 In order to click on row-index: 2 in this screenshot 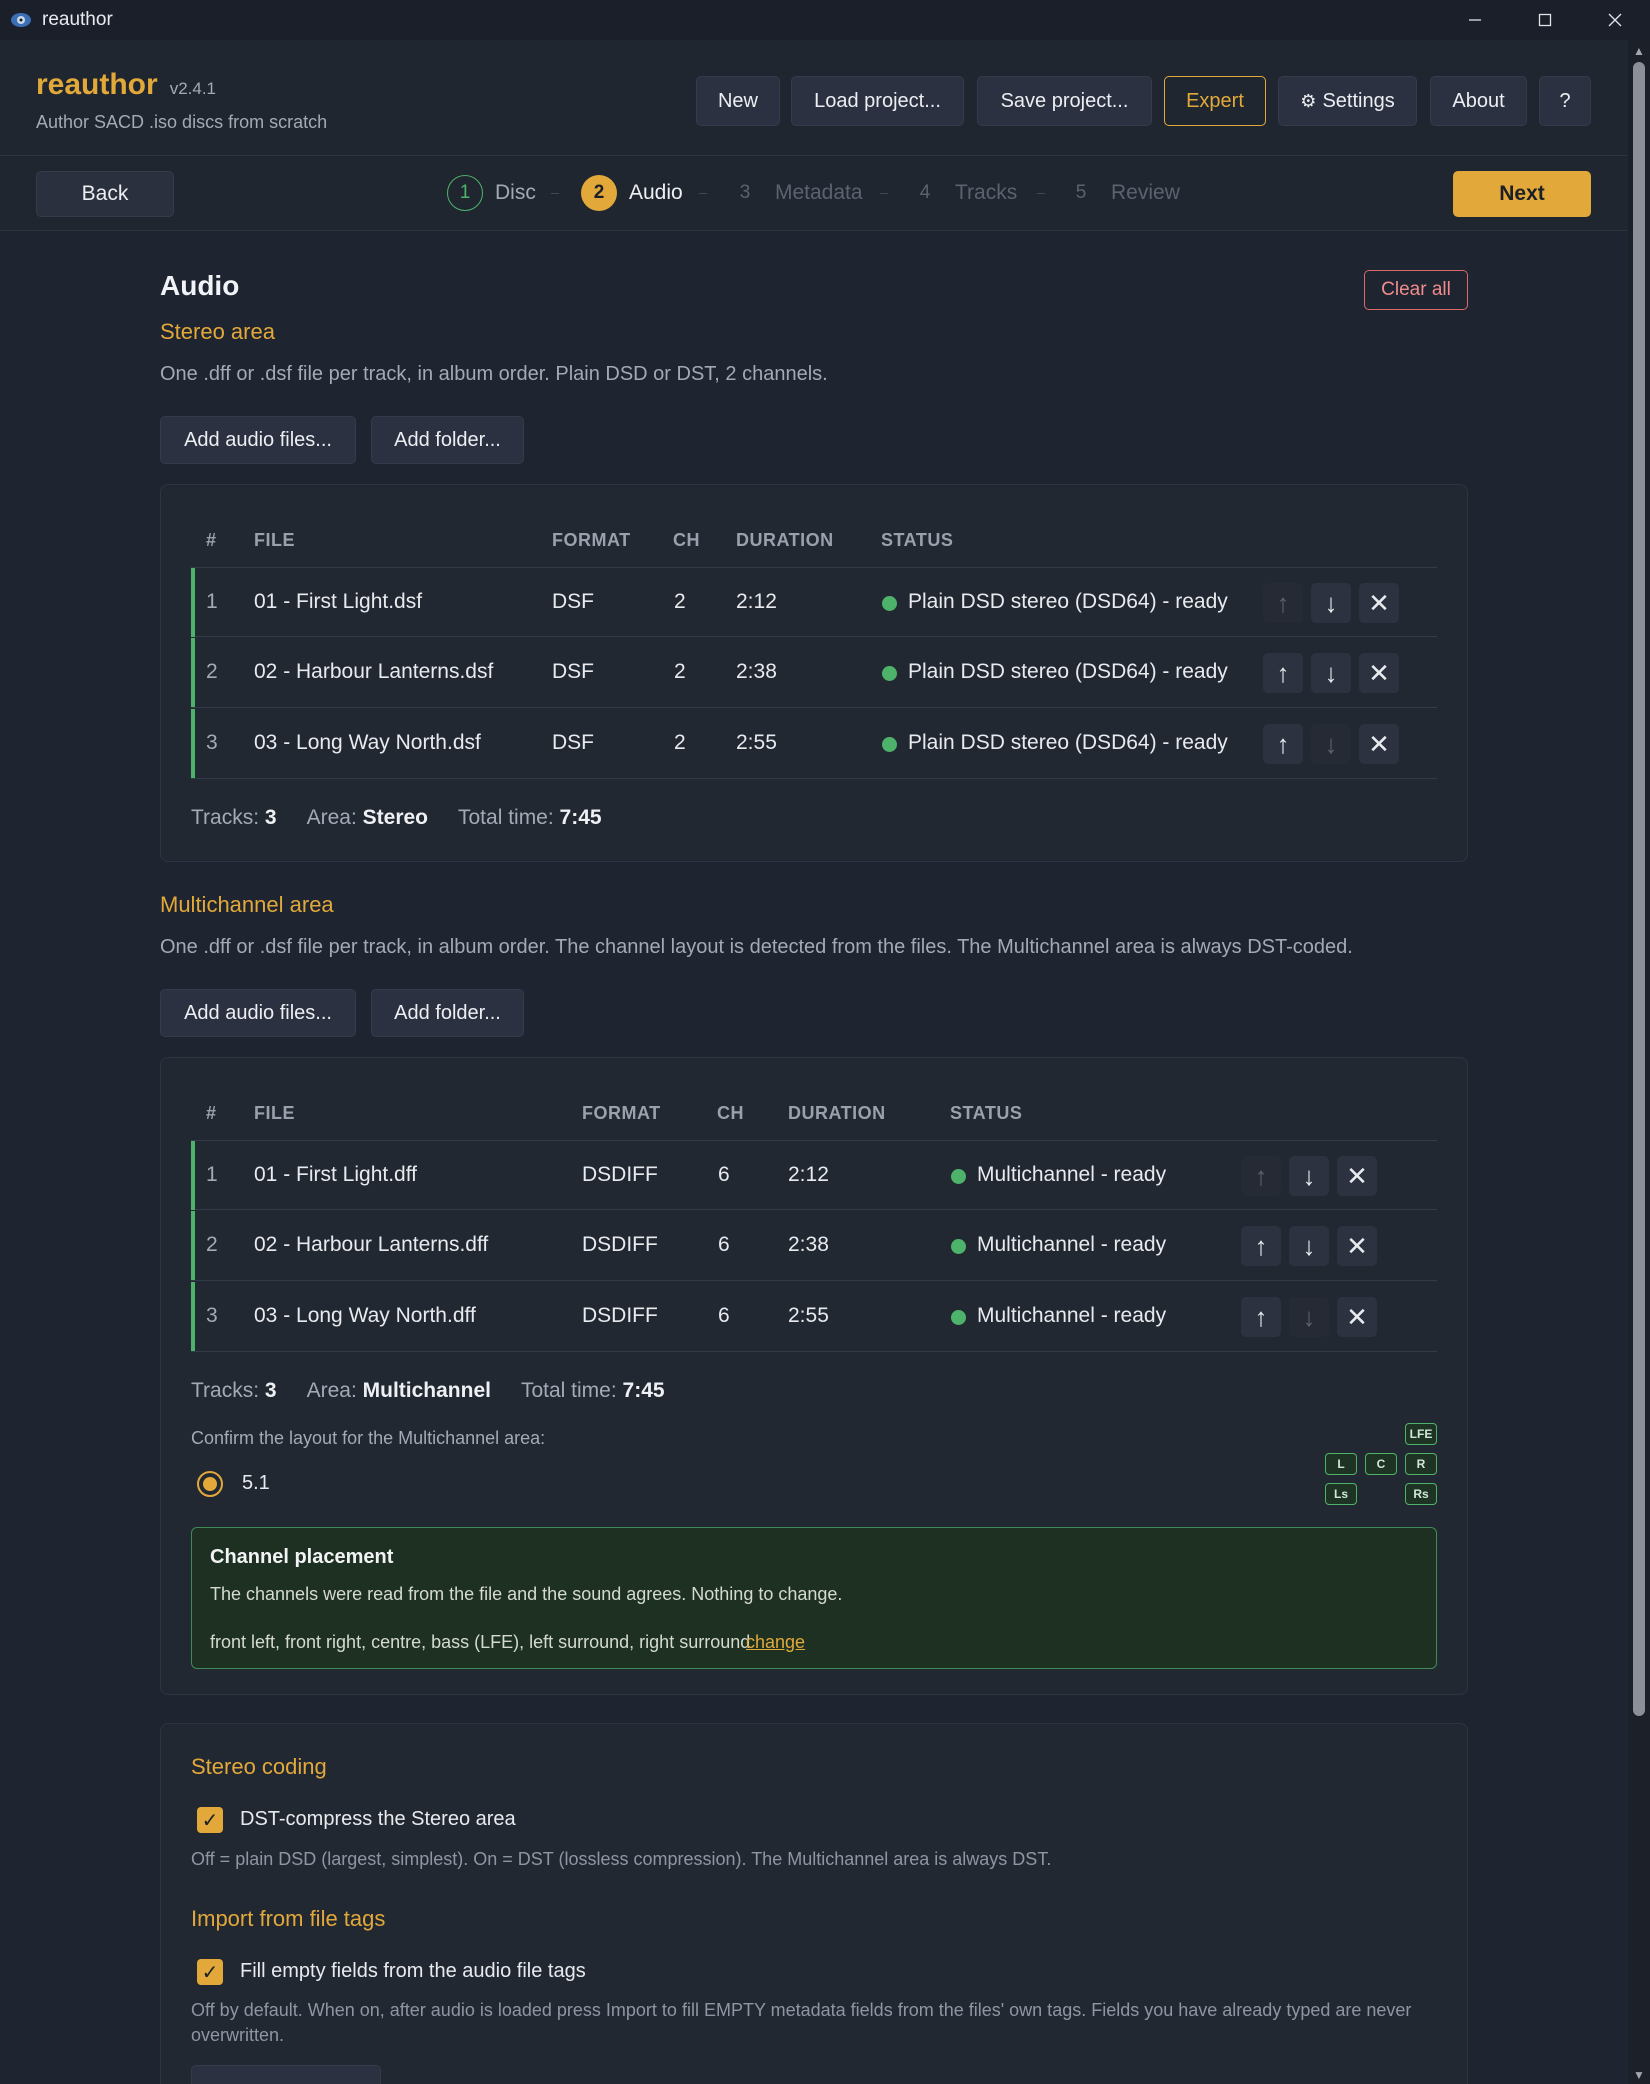, I will do `click(212, 671)`.